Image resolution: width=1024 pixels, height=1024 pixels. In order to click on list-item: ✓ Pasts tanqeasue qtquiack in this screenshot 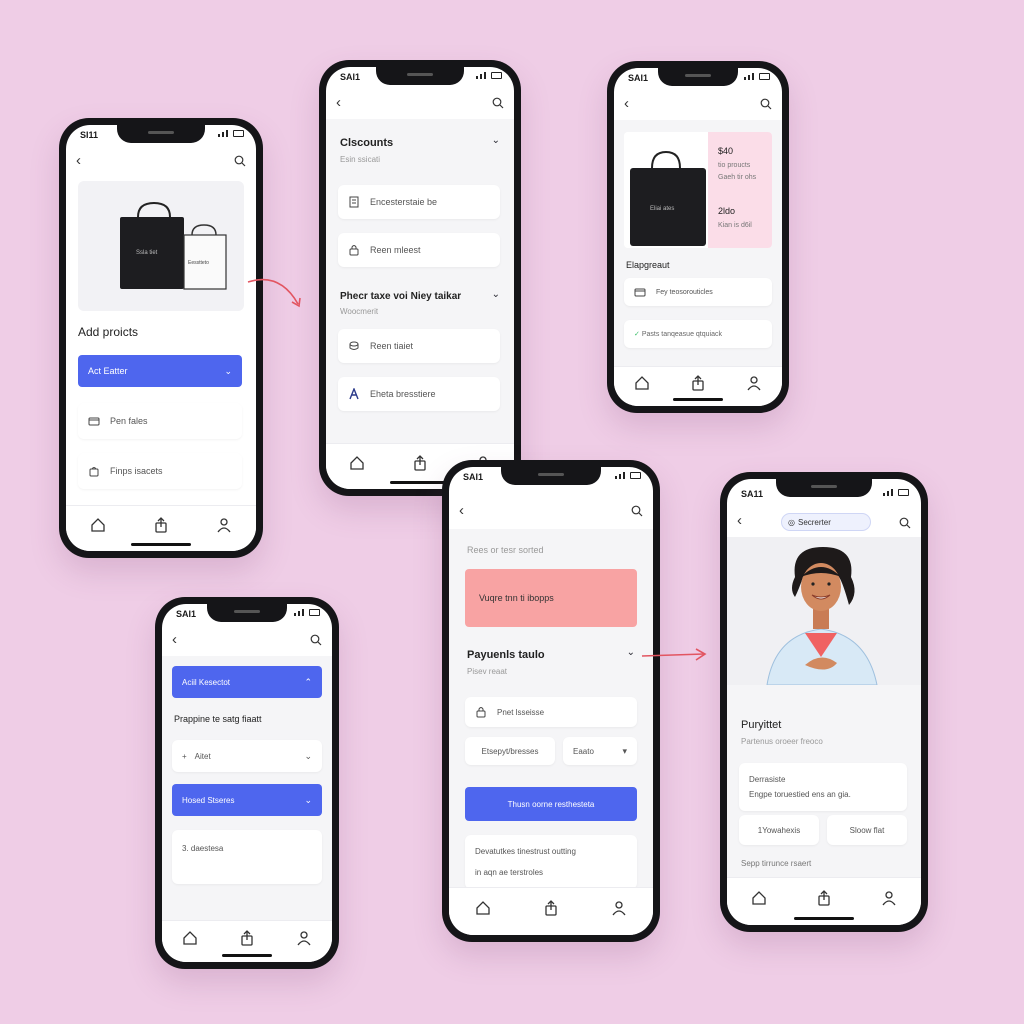, I will do `click(698, 334)`.